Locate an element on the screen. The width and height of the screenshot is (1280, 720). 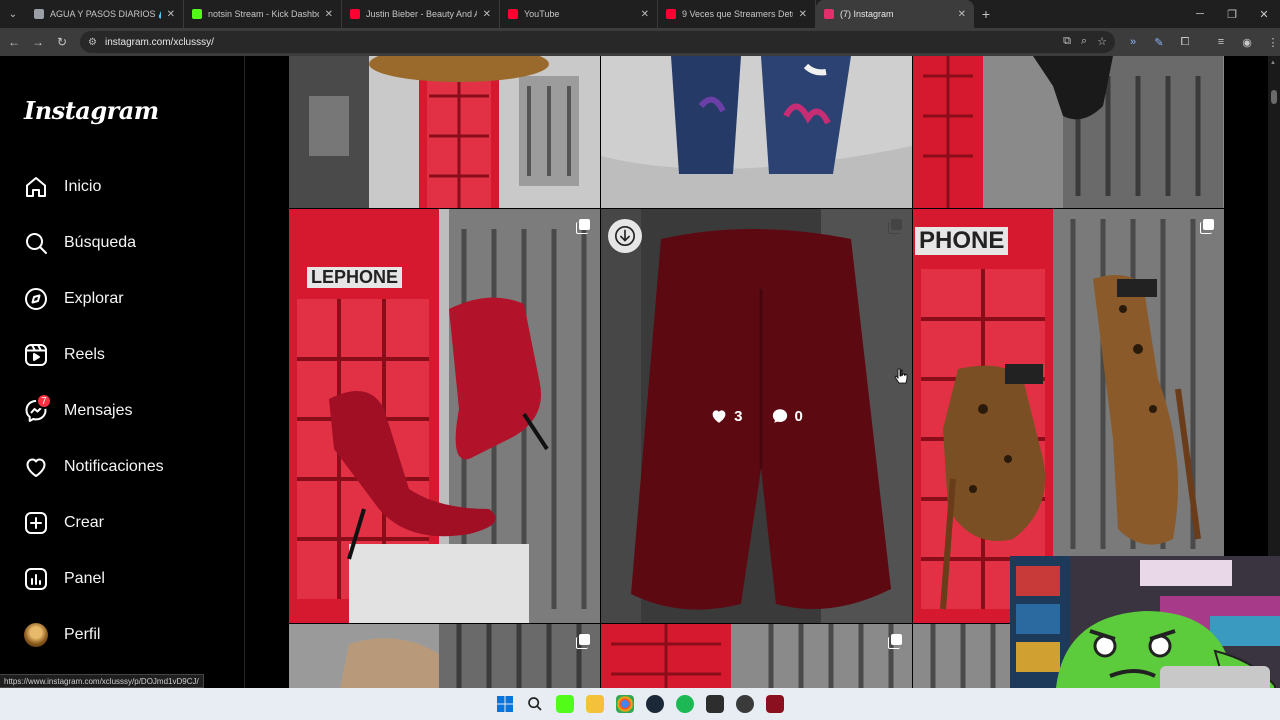
post-thumbnail-hovered: 3 0 is located at coordinates (756, 416).